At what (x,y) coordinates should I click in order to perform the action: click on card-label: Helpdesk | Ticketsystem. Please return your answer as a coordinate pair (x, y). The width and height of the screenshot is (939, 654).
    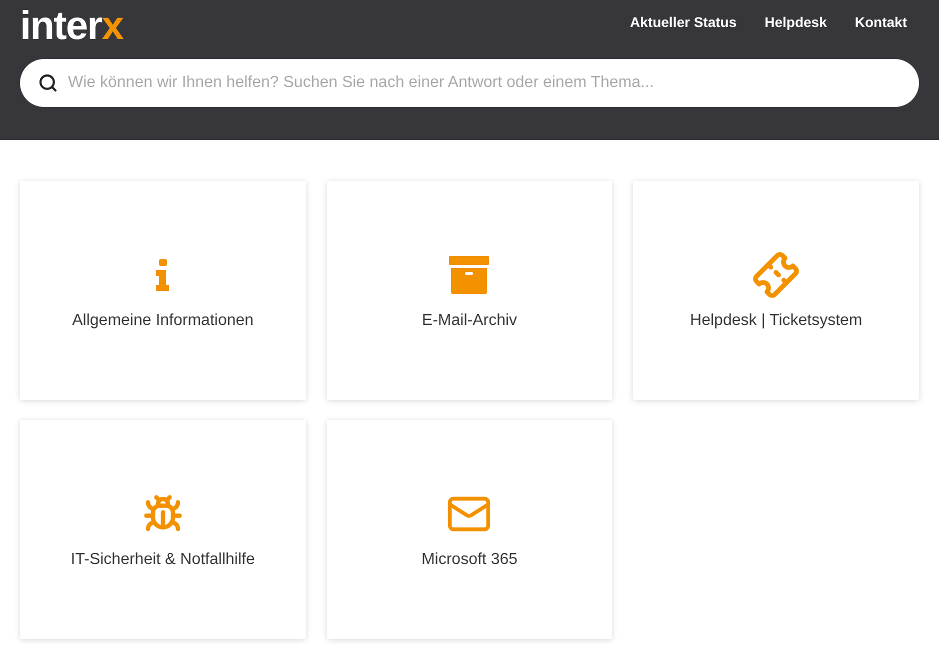
    Looking at the image, I should click on (776, 321).